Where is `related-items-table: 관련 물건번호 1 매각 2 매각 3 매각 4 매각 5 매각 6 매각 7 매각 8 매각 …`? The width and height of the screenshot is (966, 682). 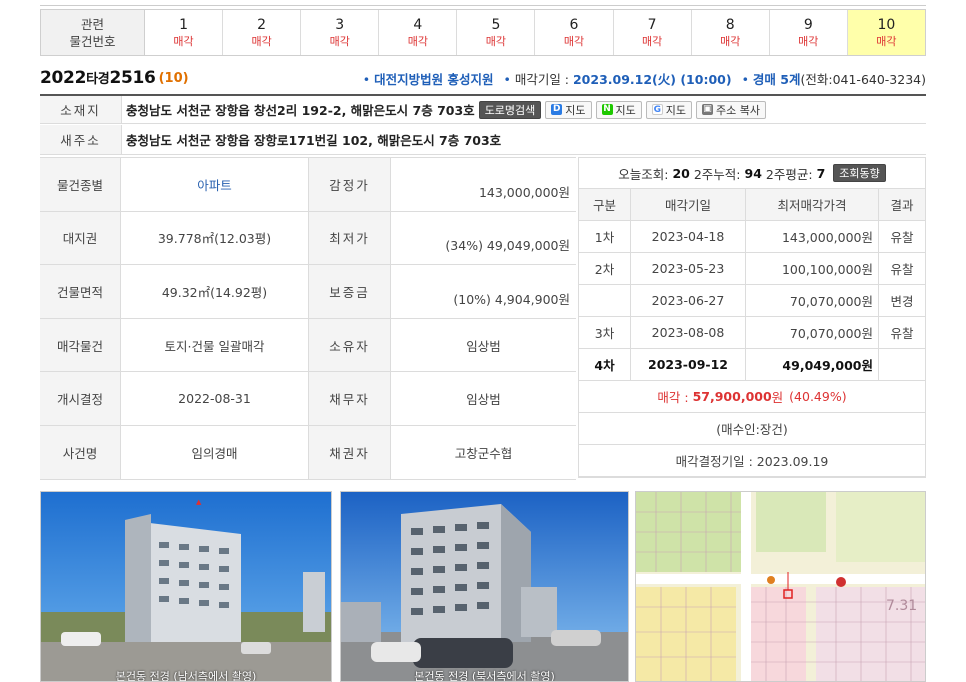
related-items-table: 관련 물건번호 1 매각 2 매각 3 매각 4 매각 5 매각 6 매각 7 매각 8 매각 … is located at coordinates (483, 32).